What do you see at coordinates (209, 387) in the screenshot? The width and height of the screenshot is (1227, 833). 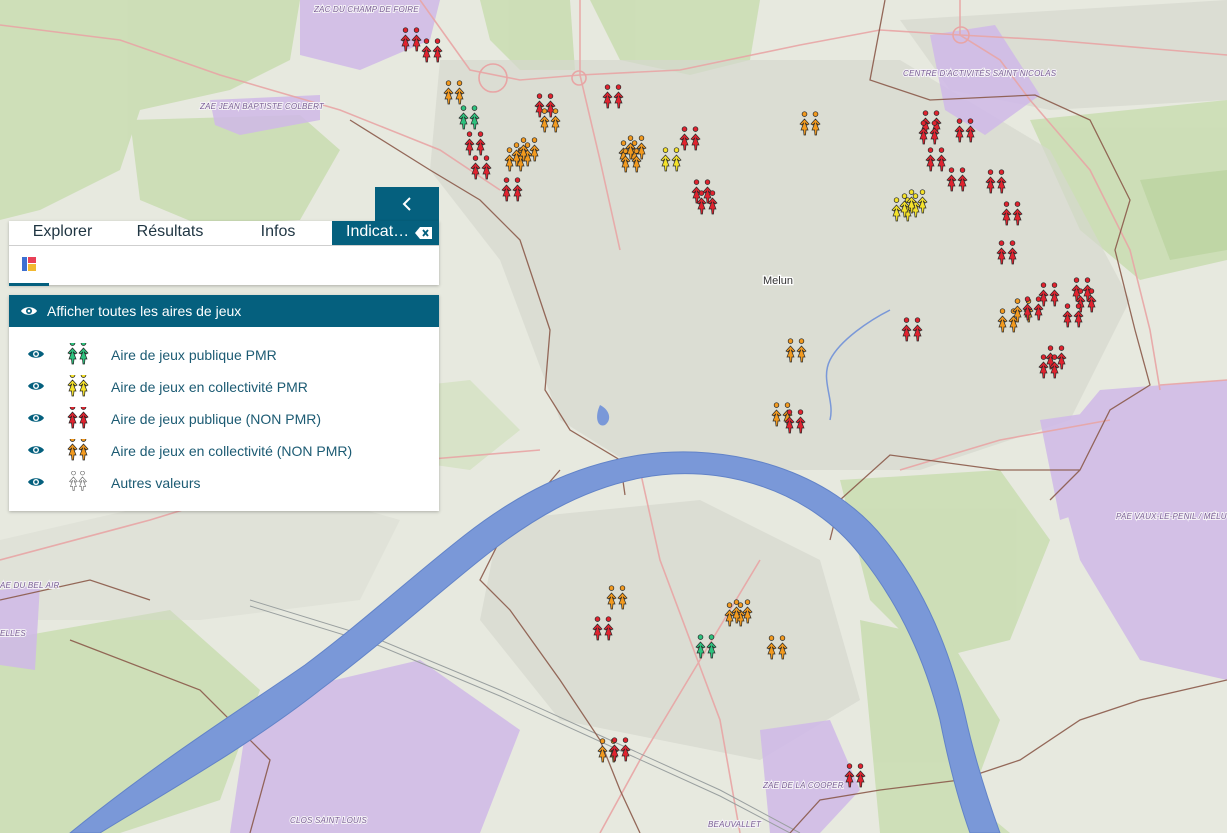 I see `legend-item-label: Aire de jeux en collectivité PMR` at bounding box center [209, 387].